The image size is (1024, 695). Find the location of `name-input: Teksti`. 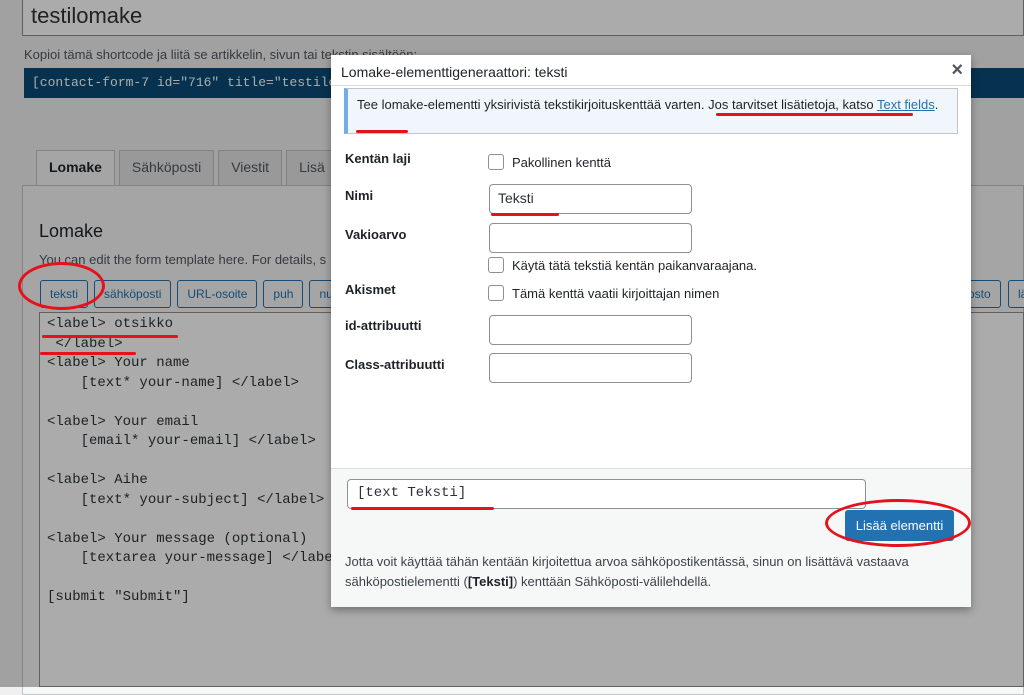

name-input: Teksti is located at coordinates (590, 199).